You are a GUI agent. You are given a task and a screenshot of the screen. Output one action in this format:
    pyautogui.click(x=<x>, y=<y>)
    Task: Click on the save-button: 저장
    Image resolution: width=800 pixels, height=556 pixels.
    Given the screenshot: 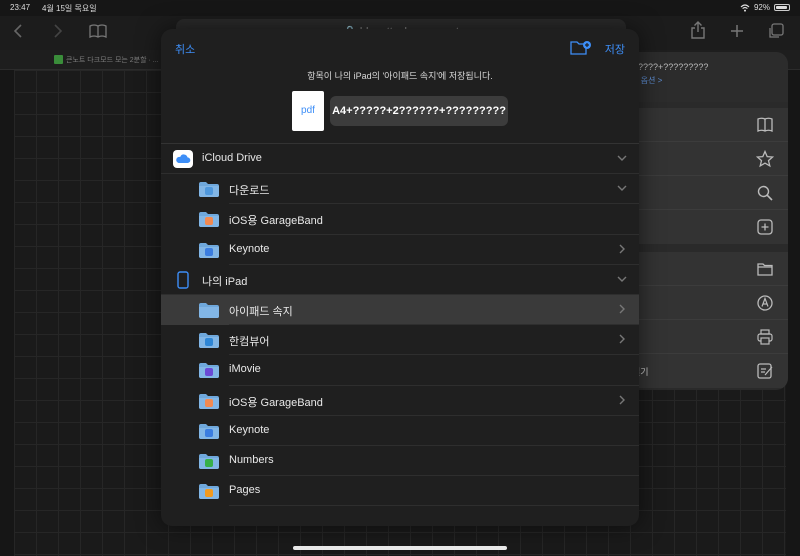 What is the action you would take?
    pyautogui.click(x=615, y=49)
    